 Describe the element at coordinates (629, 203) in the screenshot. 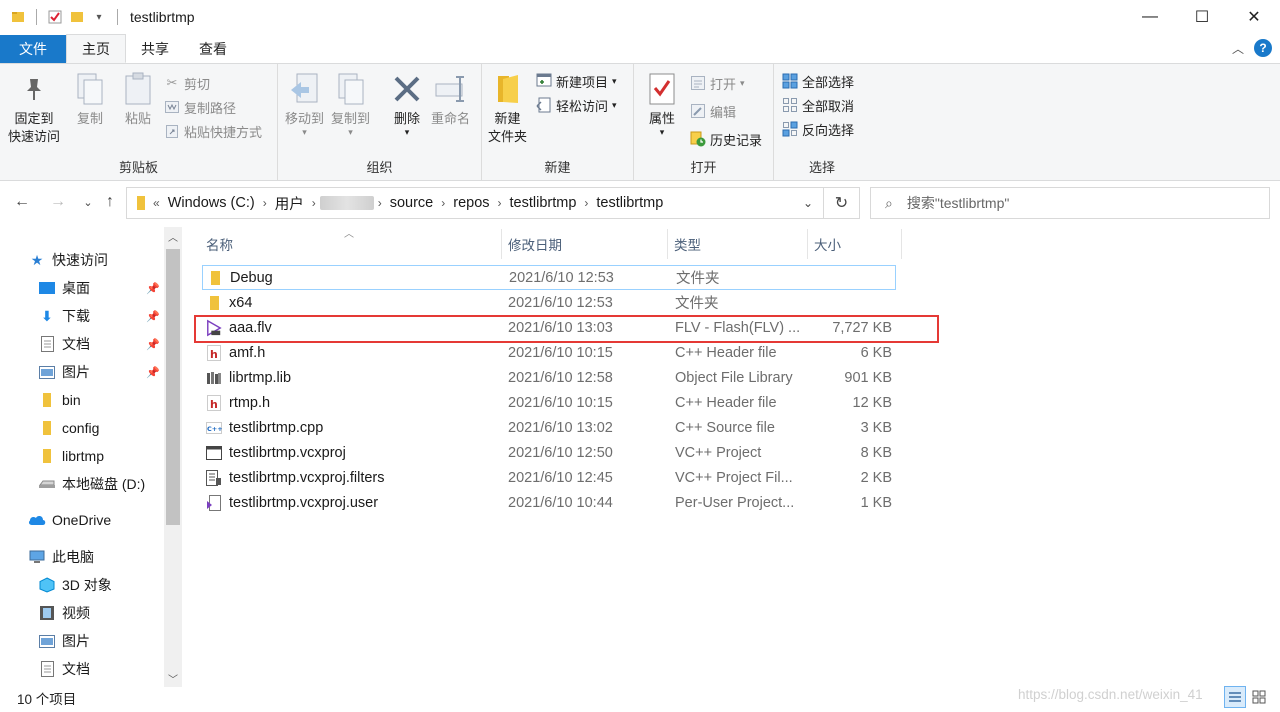

I see `breadcrumb-testlibrtmp-current: testlibrtmp` at that location.